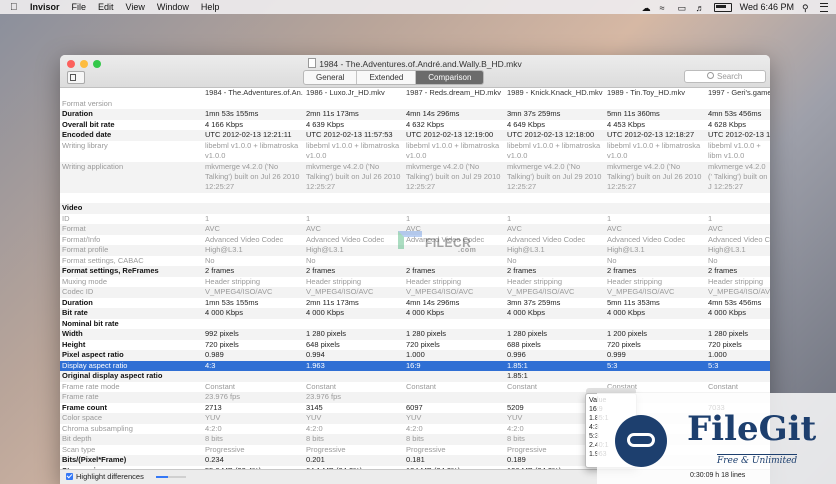 The image size is (836, 484). What do you see at coordinates (78, 291) in the screenshot?
I see `row-label: Codec ID` at bounding box center [78, 291].